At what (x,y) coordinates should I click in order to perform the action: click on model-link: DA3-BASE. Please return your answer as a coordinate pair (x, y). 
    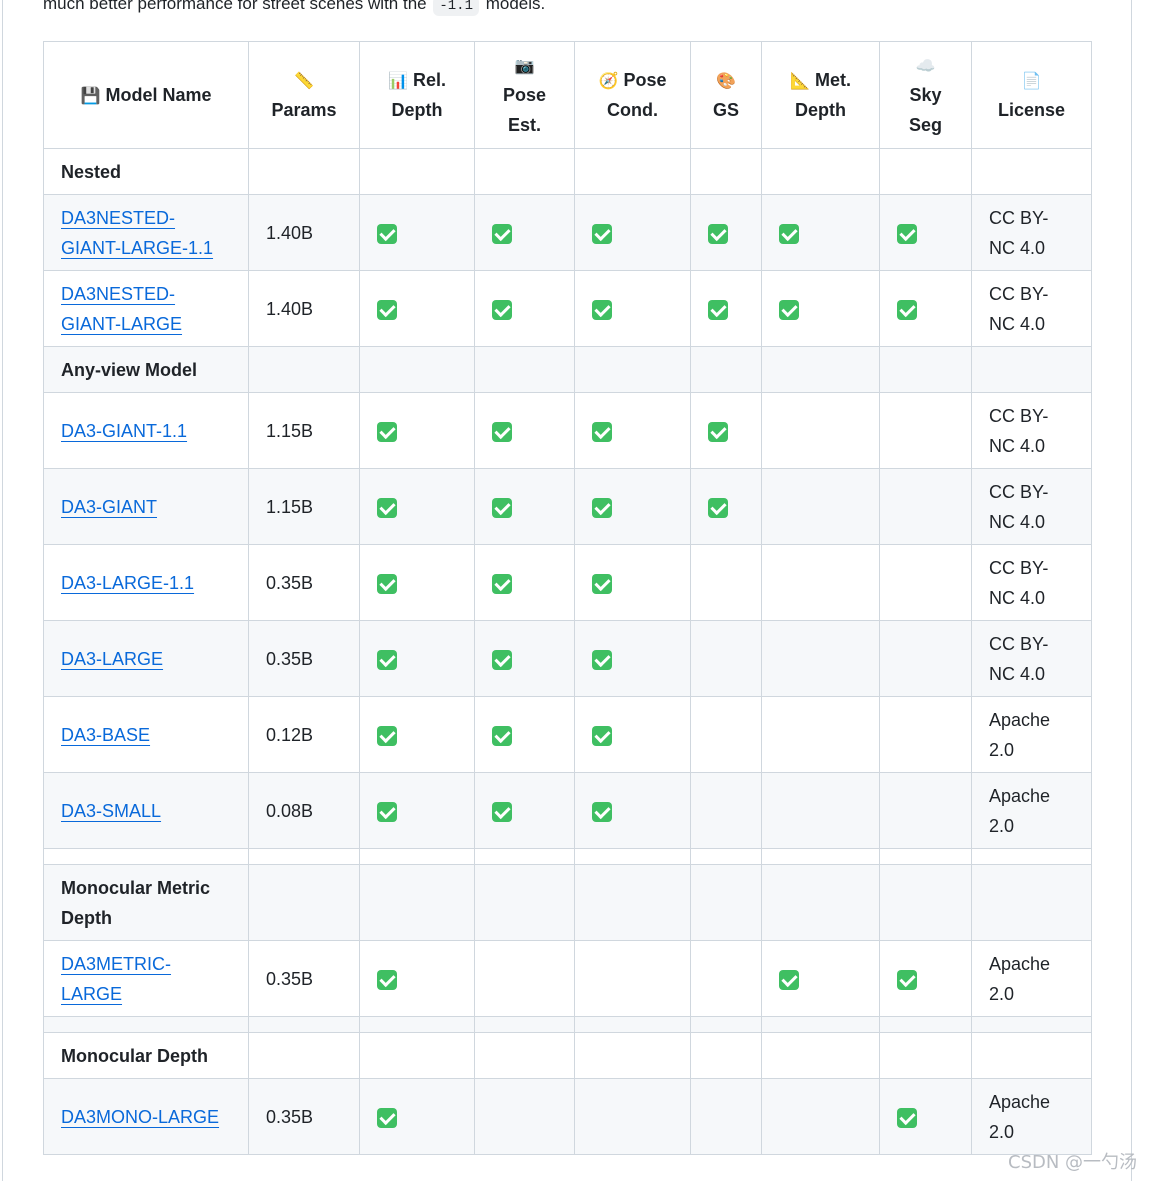
    Looking at the image, I should click on (105, 735).